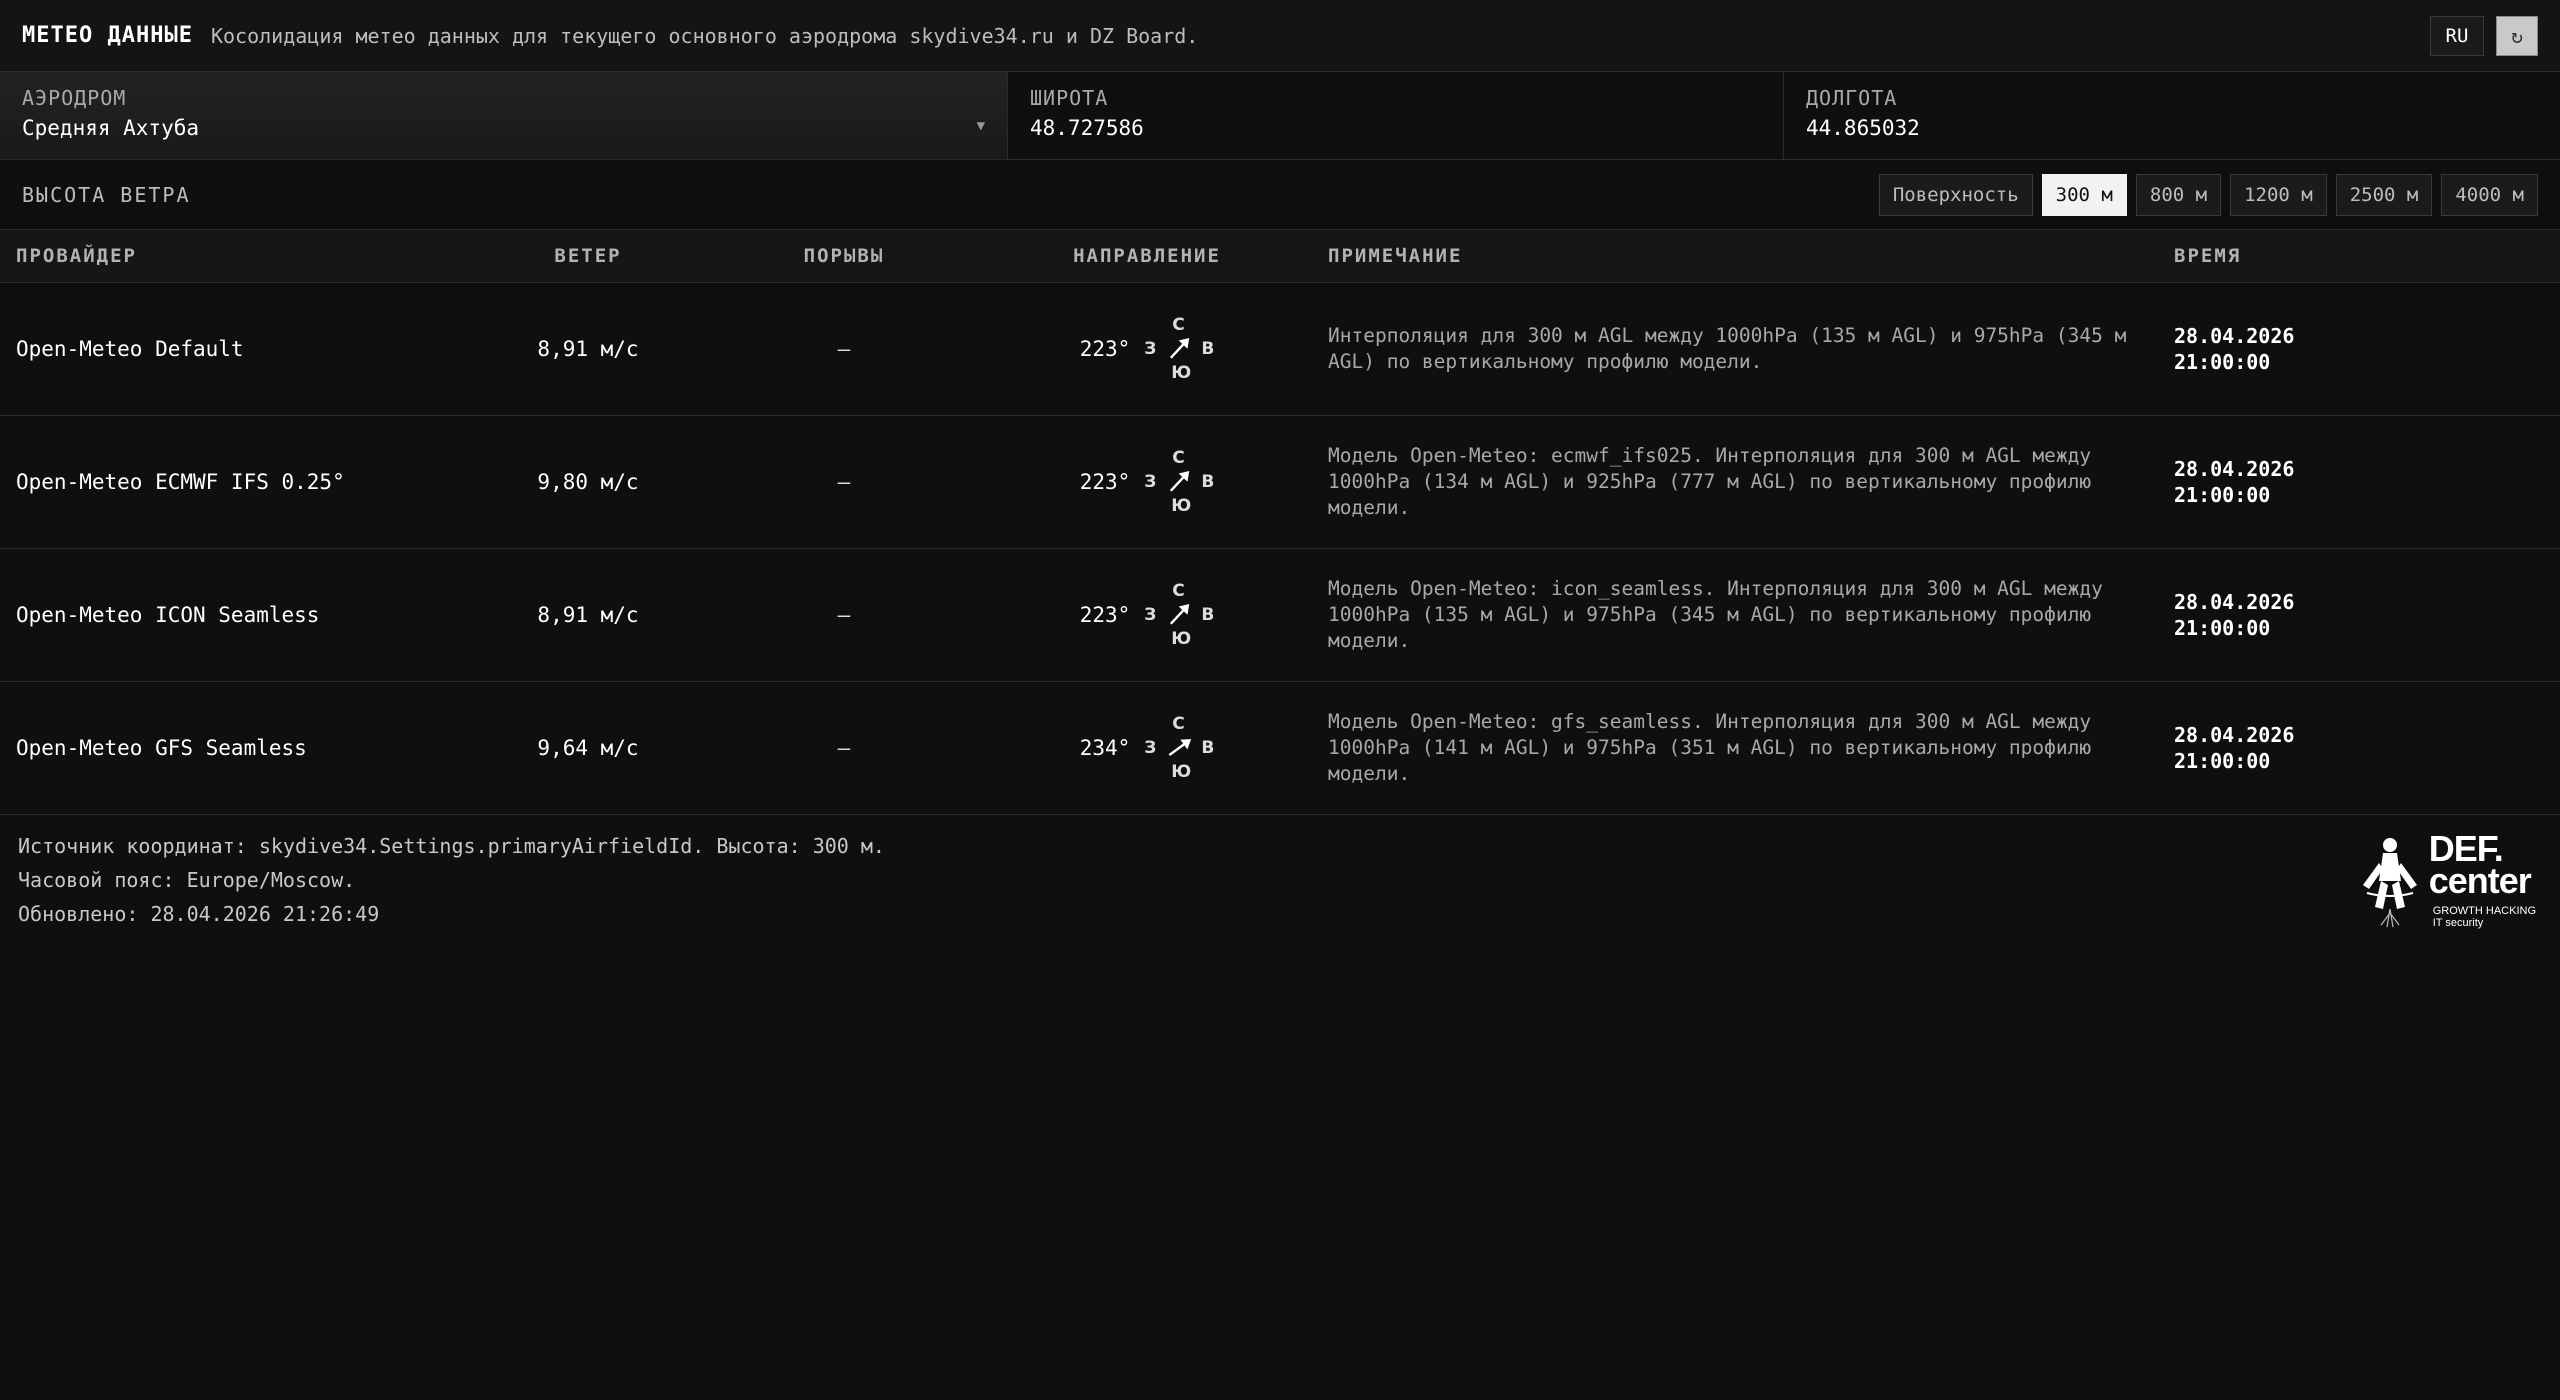  What do you see at coordinates (1852, 98) in the screenshot?
I see `longitude-label: ДОЛГОТА` at bounding box center [1852, 98].